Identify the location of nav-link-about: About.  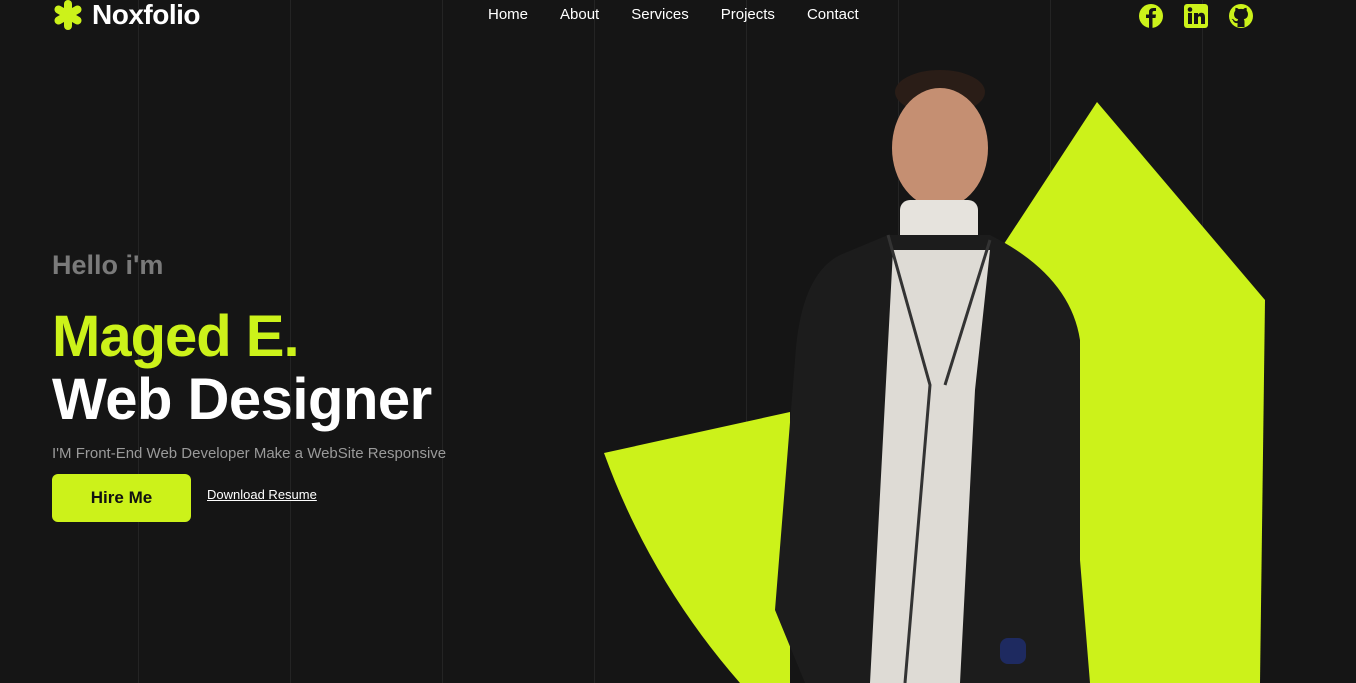
(579, 14).